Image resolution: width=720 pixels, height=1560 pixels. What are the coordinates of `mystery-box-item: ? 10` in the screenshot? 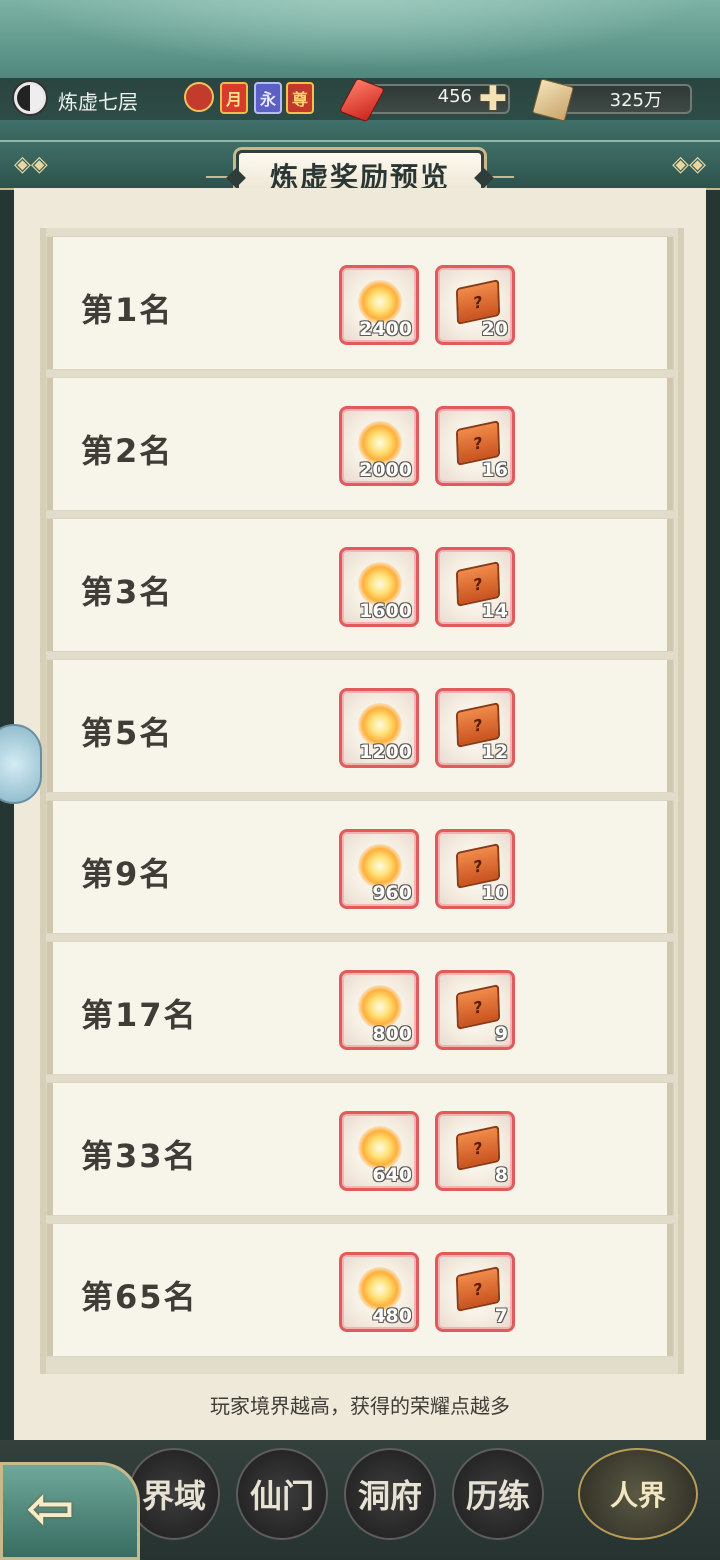 It's located at (475, 869).